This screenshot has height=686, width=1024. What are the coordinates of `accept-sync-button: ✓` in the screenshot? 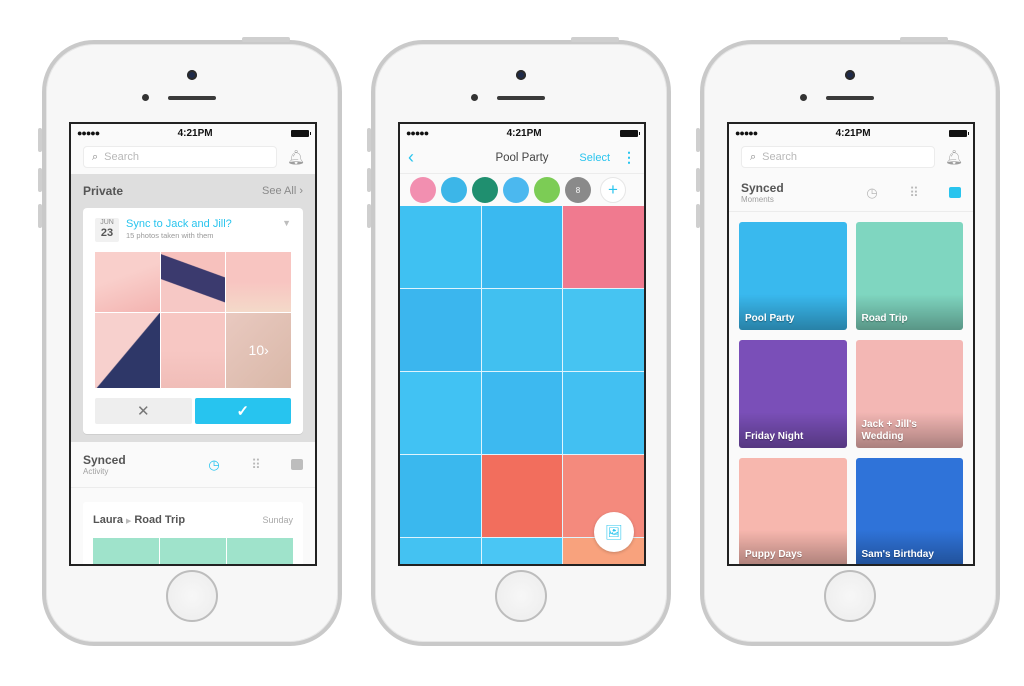 It's located at (242, 411).